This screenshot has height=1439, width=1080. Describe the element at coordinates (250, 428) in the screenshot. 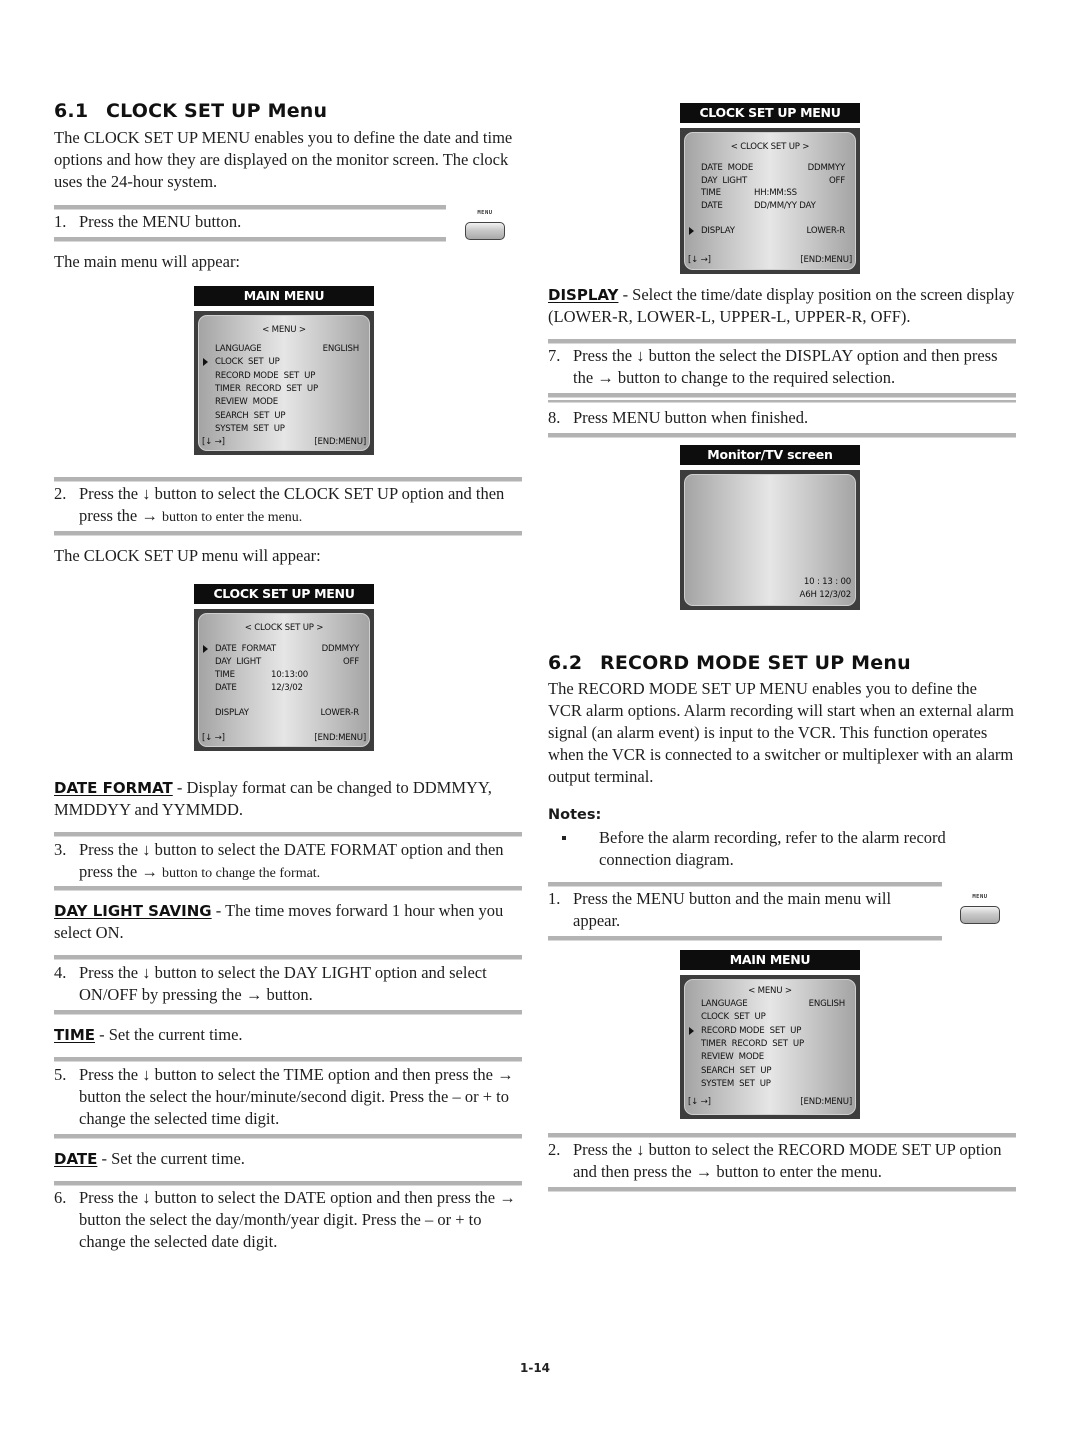

I see `osd-row-label: SYSTEM SET UP` at that location.